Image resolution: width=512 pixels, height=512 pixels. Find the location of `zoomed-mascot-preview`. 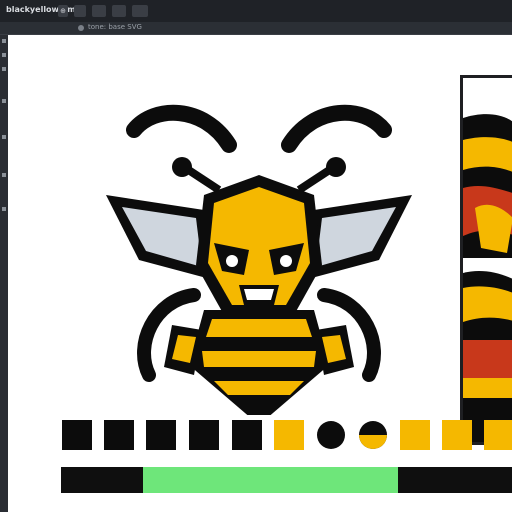

zoomed-mascot-preview is located at coordinates (487, 260).